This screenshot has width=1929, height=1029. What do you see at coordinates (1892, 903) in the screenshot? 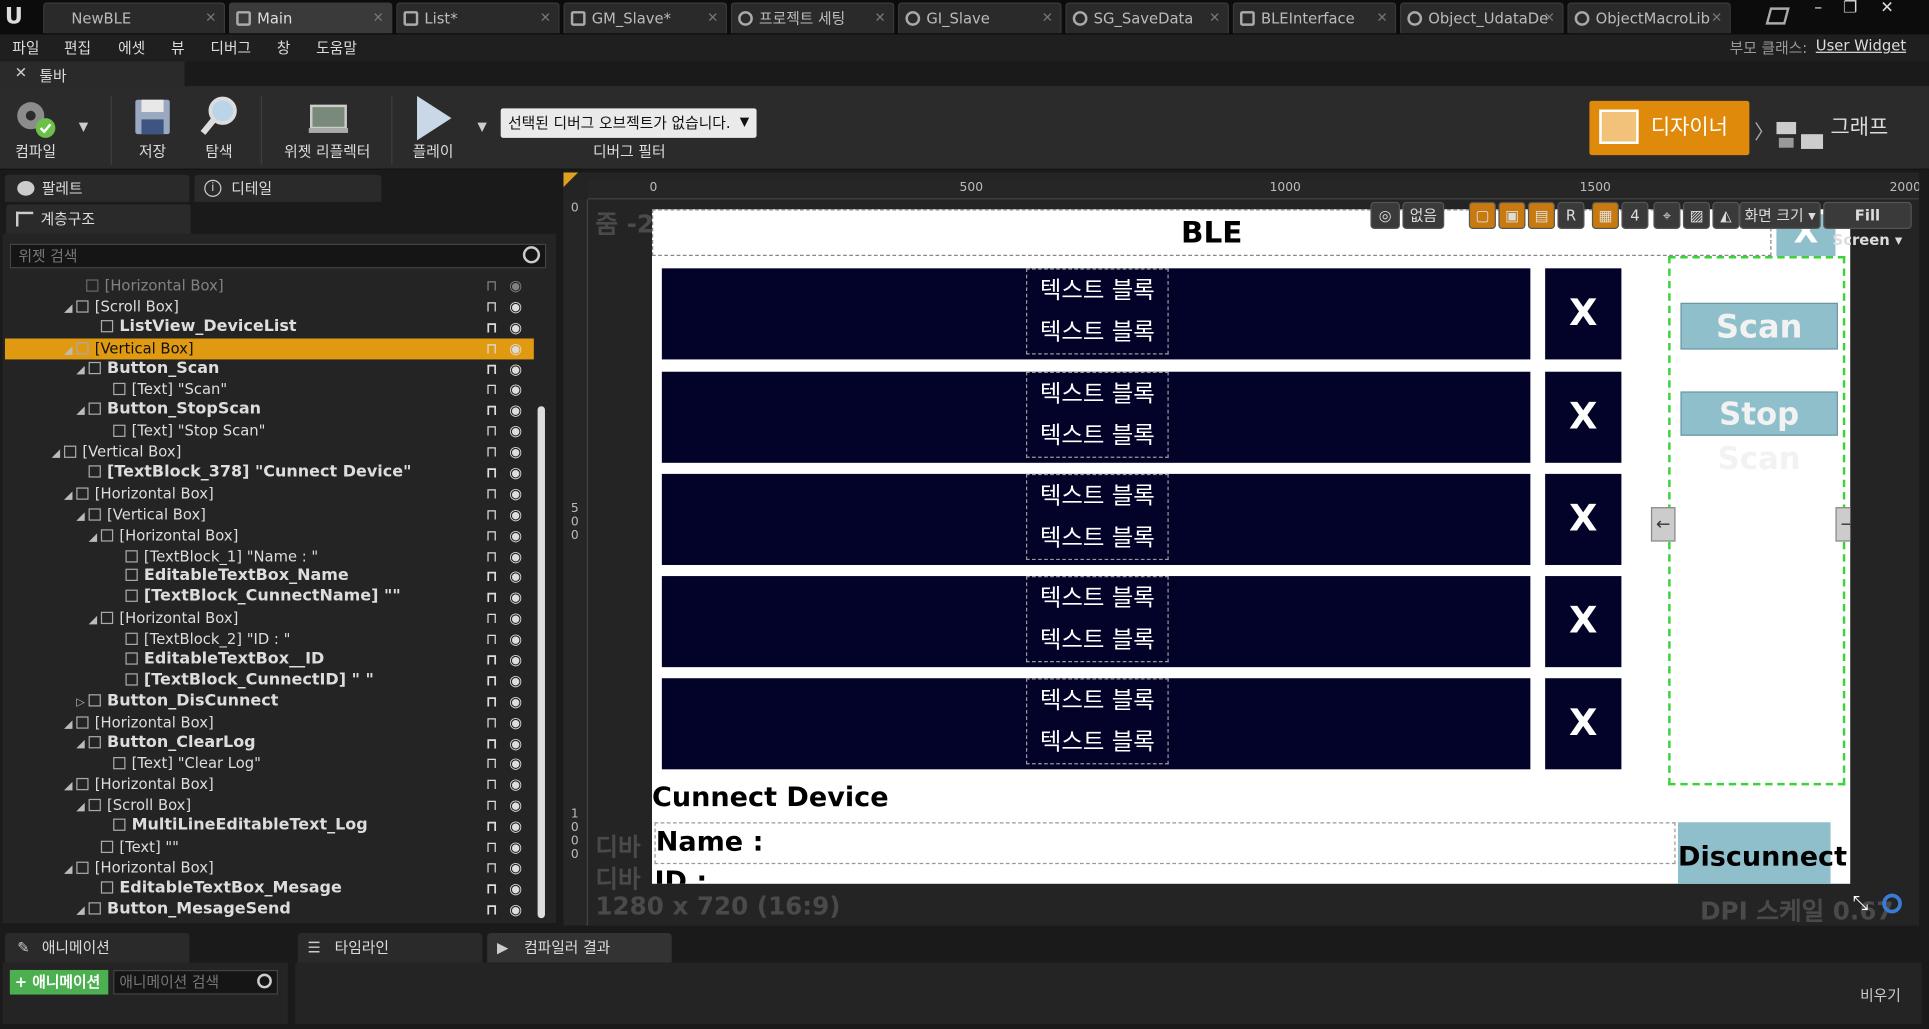
I see `dpi-settings-gear-icon` at bounding box center [1892, 903].